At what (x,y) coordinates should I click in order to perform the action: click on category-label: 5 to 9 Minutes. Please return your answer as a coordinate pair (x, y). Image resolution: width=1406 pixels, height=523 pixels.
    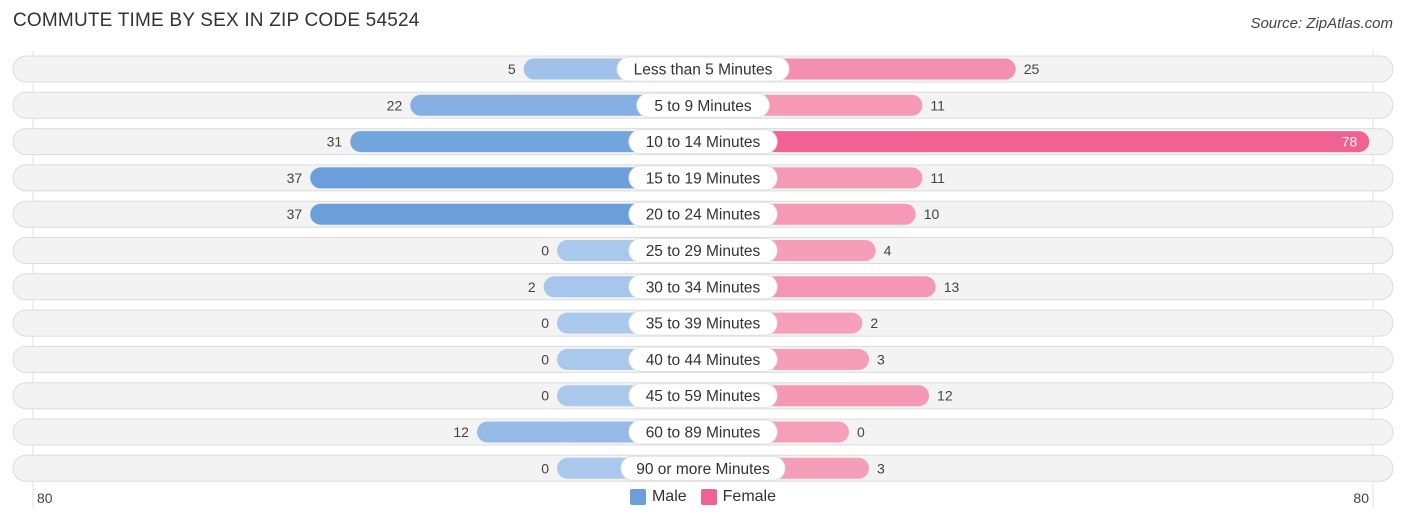
    Looking at the image, I should click on (703, 106).